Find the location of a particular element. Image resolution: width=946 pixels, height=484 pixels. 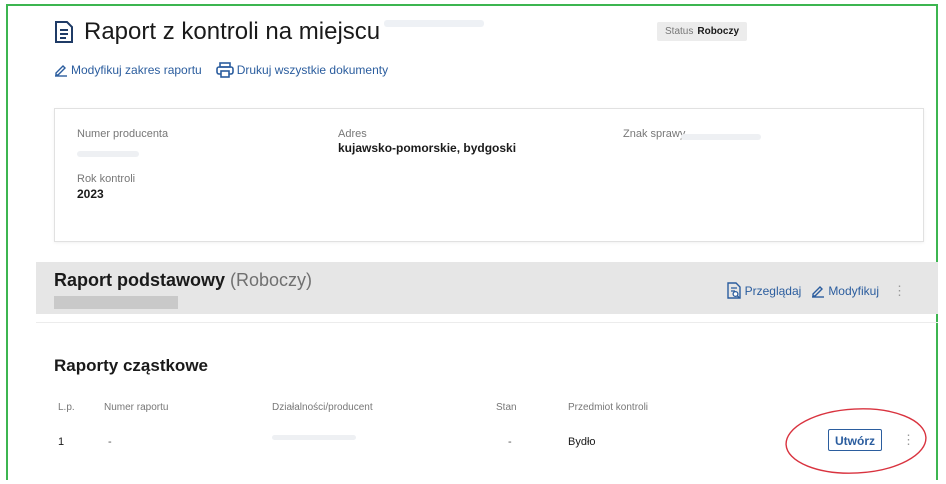

column-header-subject: Przedmiot kontroli is located at coordinates (608, 407).